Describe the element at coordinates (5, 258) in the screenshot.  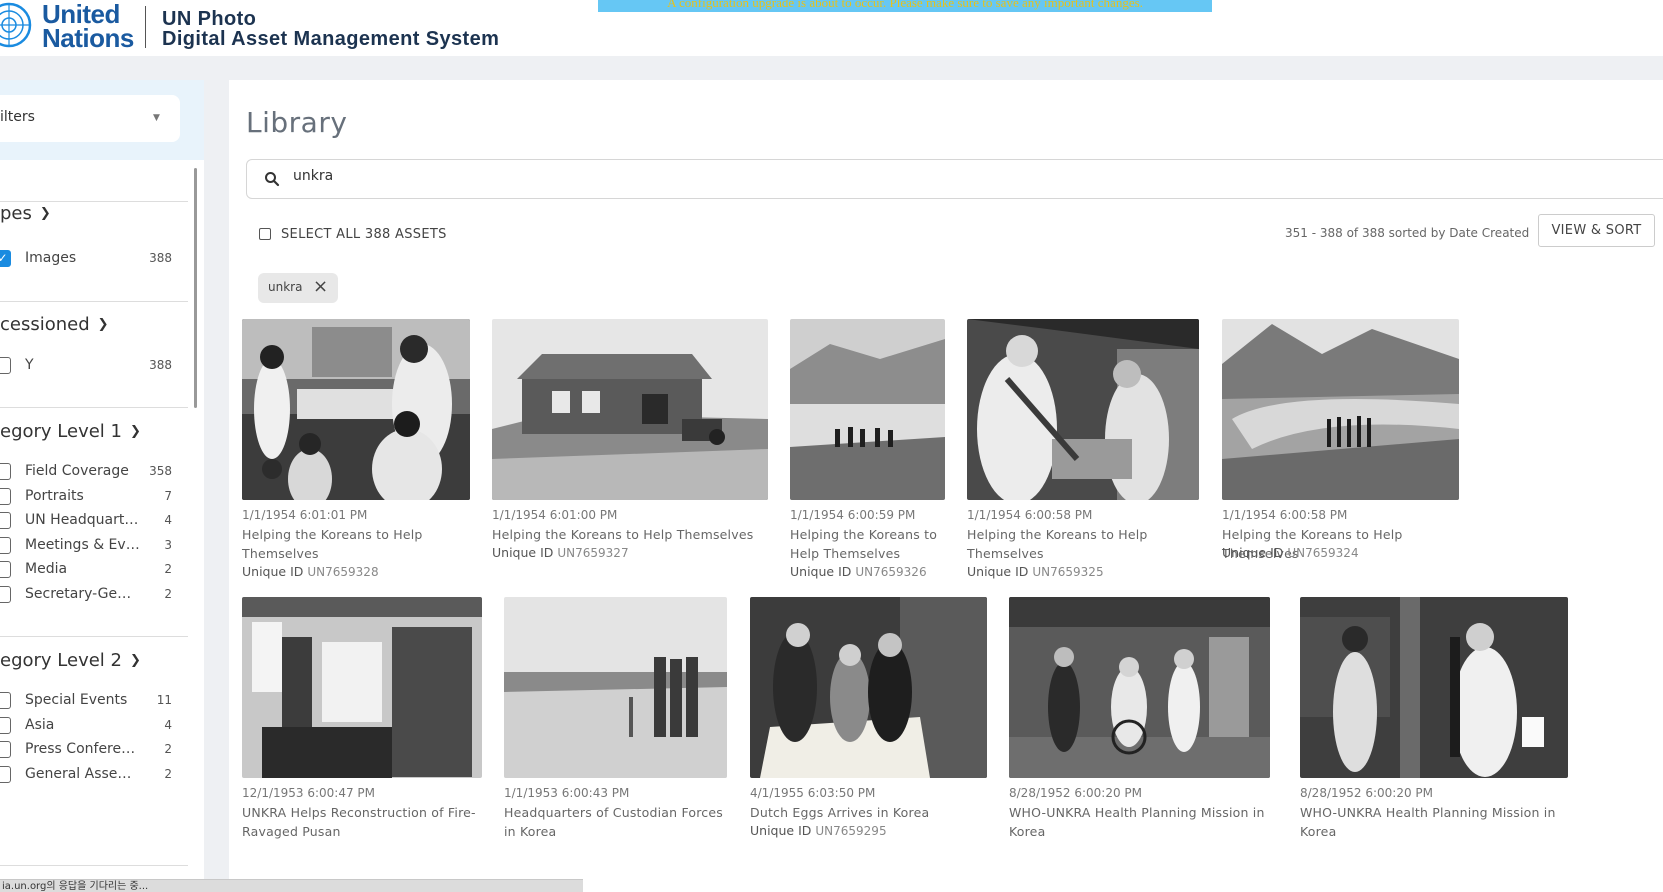
I see `checkbox-checked: ✓` at that location.